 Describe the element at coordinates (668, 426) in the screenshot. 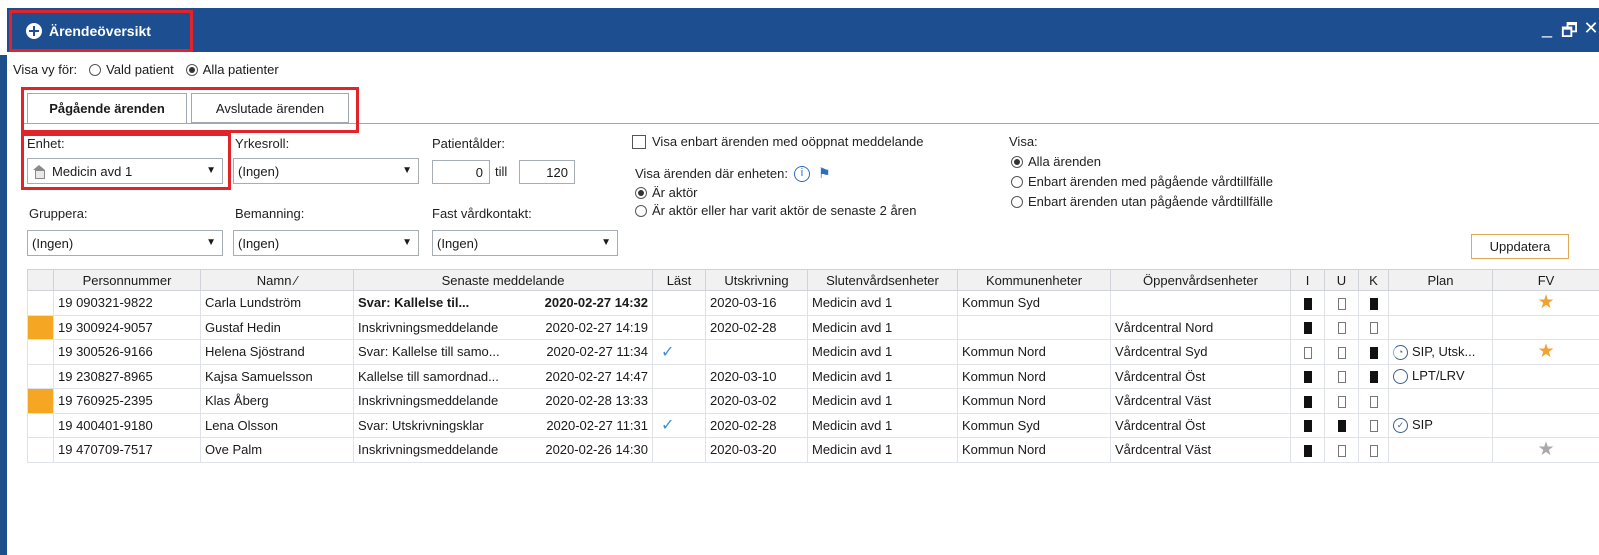

I see `checkmark-icon: ✓` at that location.